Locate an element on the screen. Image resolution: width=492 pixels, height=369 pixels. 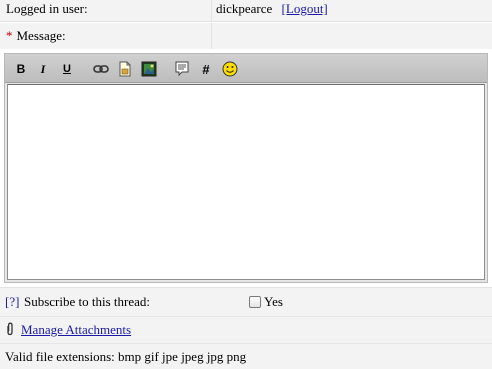
subscribe-checkbox is located at coordinates (255, 302).